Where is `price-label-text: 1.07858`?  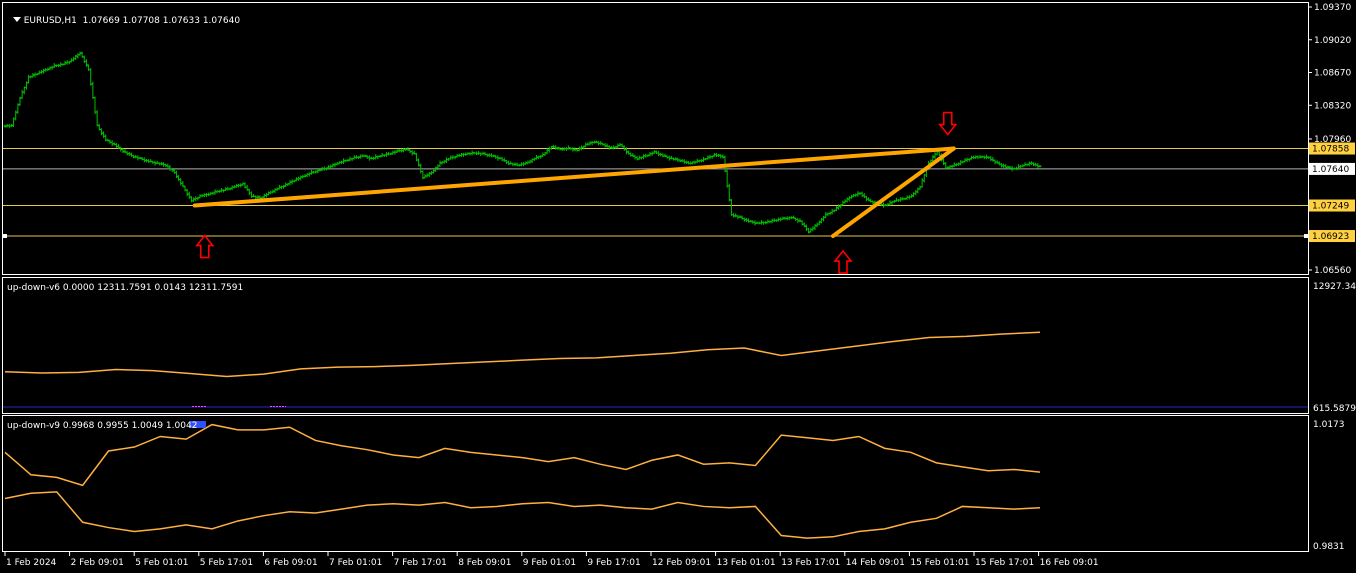 price-label-text: 1.07858 is located at coordinates (1330, 150).